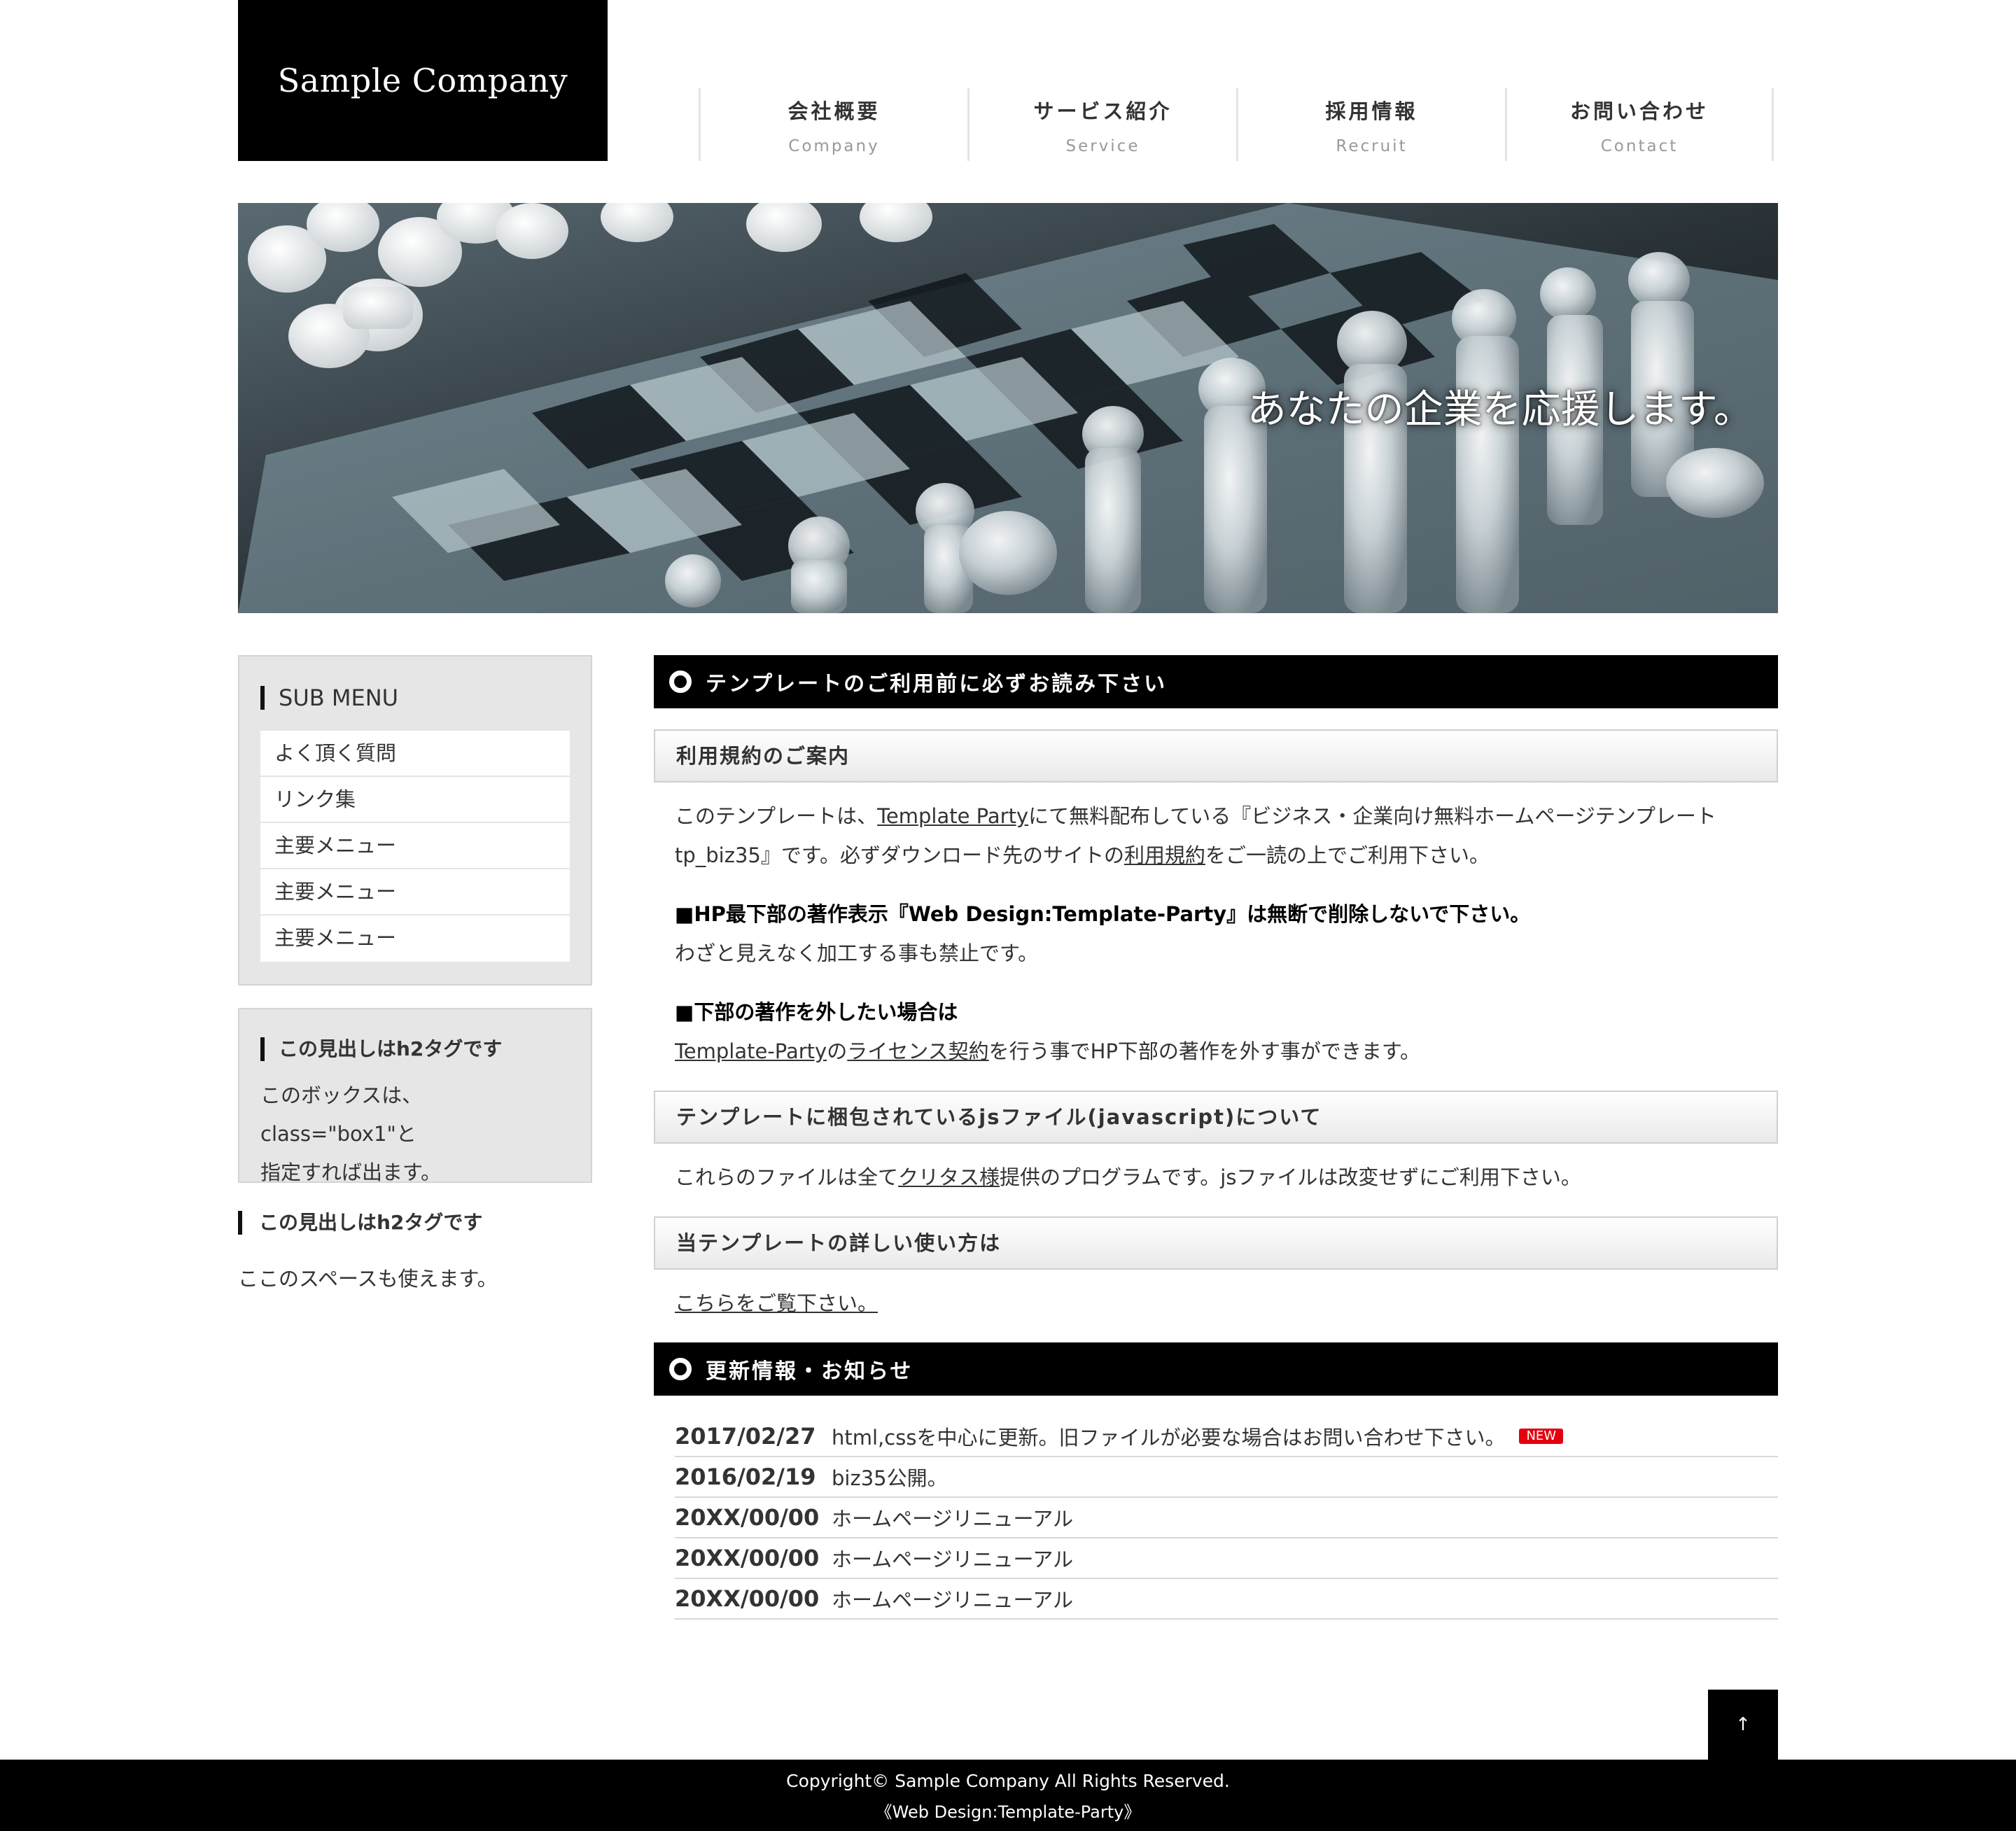 The width and height of the screenshot is (2016, 1831). I want to click on howto-heading: 当テンプレートの詳しい使い方は, so click(1216, 1243).